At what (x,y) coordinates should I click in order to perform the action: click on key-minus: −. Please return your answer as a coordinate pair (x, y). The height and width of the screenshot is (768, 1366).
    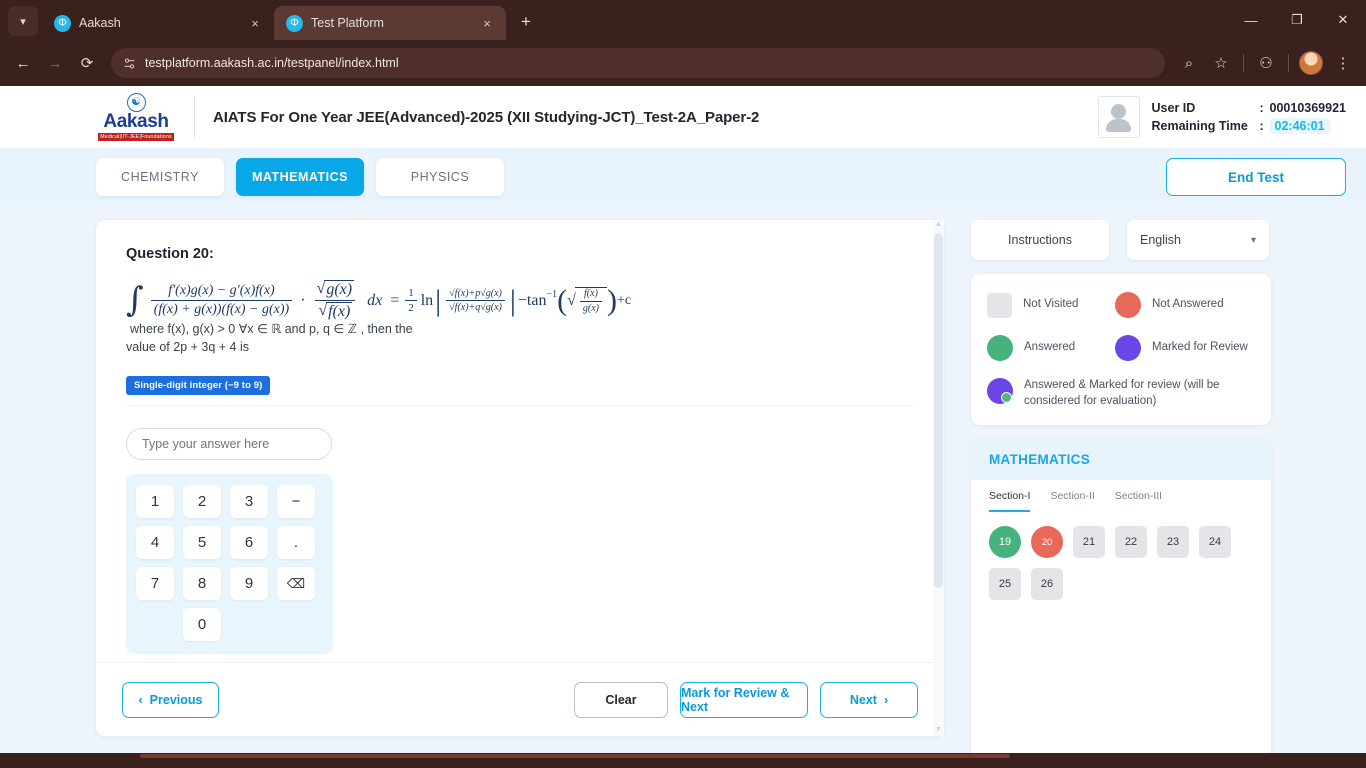
    Looking at the image, I should click on (296, 502).